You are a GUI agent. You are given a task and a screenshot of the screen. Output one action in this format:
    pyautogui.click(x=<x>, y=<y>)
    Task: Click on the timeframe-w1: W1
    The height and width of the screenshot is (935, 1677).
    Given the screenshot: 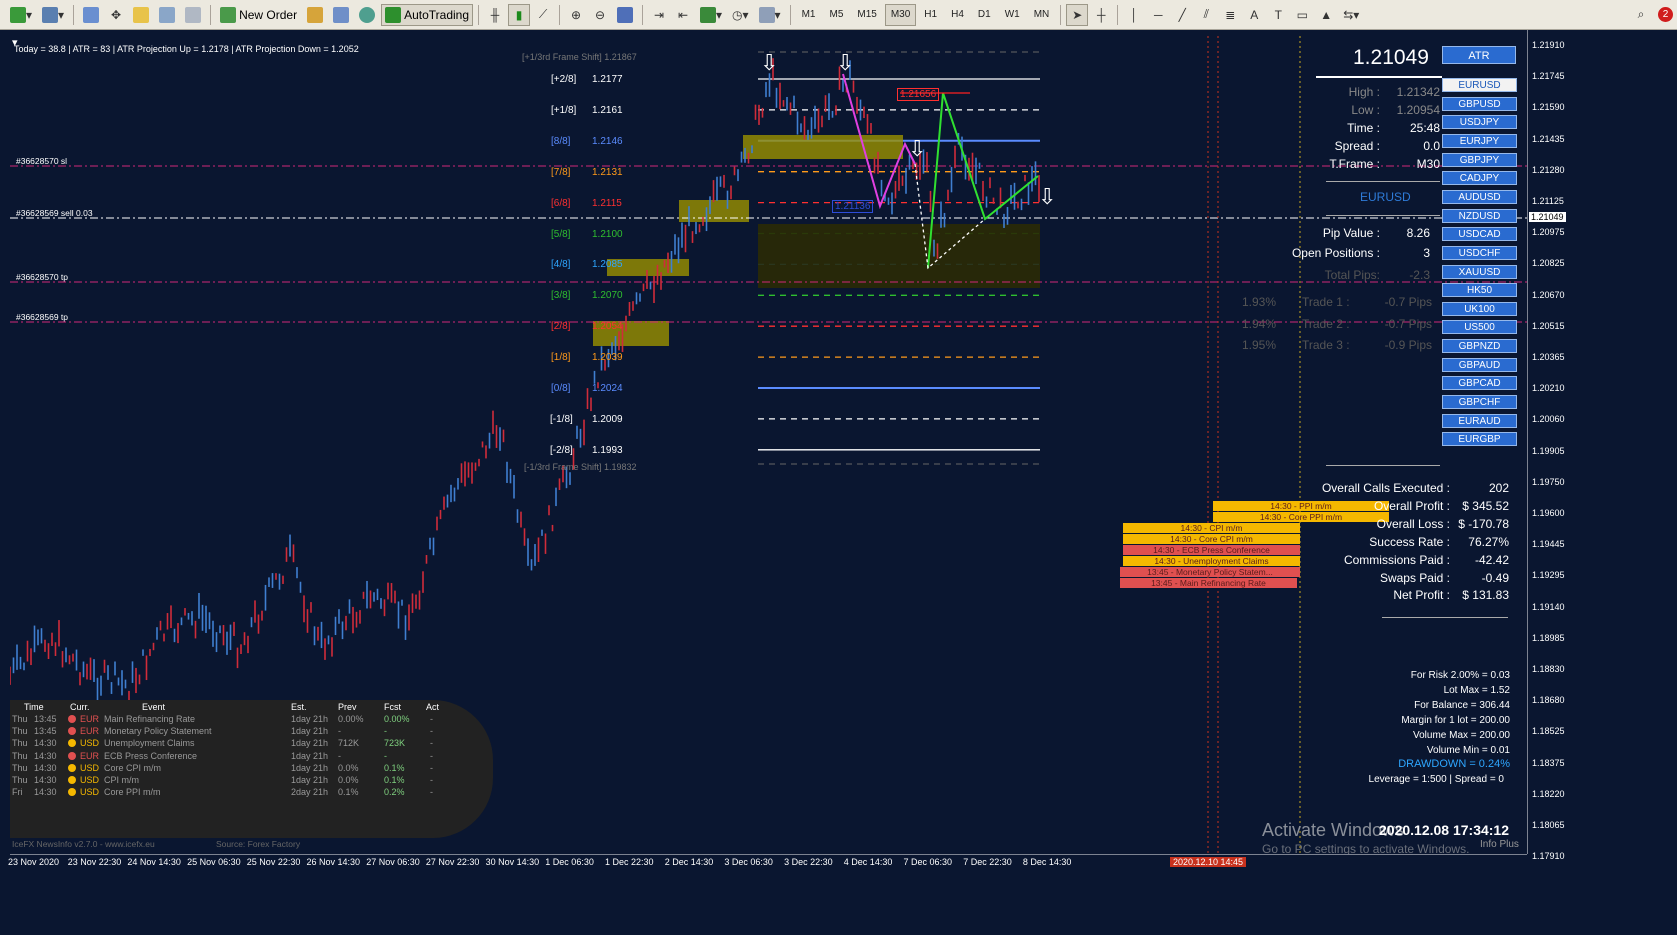 What is the action you would take?
    pyautogui.click(x=1012, y=15)
    